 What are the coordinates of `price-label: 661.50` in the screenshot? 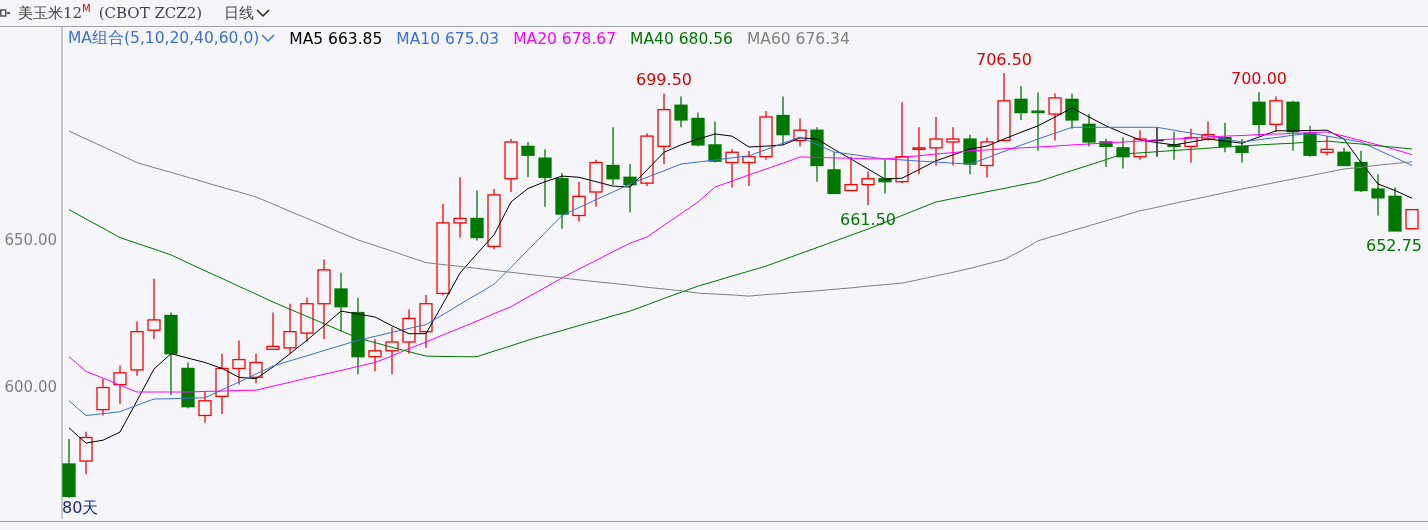 It's located at (868, 220).